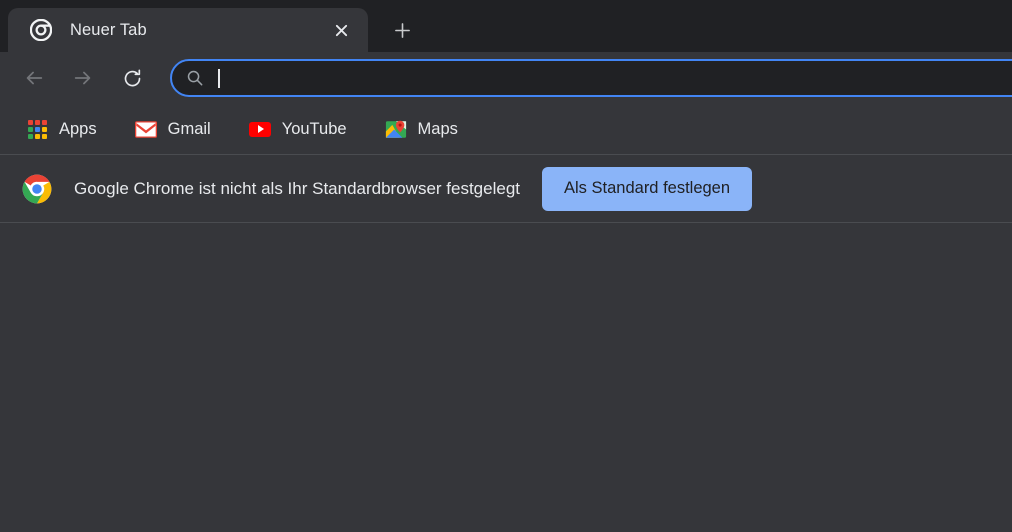 The height and width of the screenshot is (532, 1012). I want to click on apps-grid-icon, so click(37, 129).